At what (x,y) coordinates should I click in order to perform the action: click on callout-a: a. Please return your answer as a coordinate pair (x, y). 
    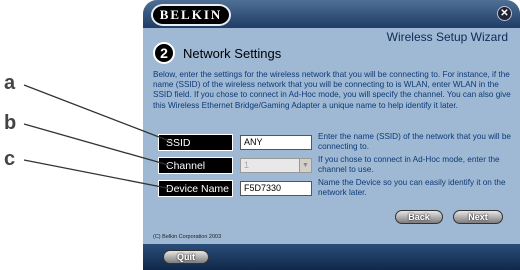
    Looking at the image, I should click on (10, 83).